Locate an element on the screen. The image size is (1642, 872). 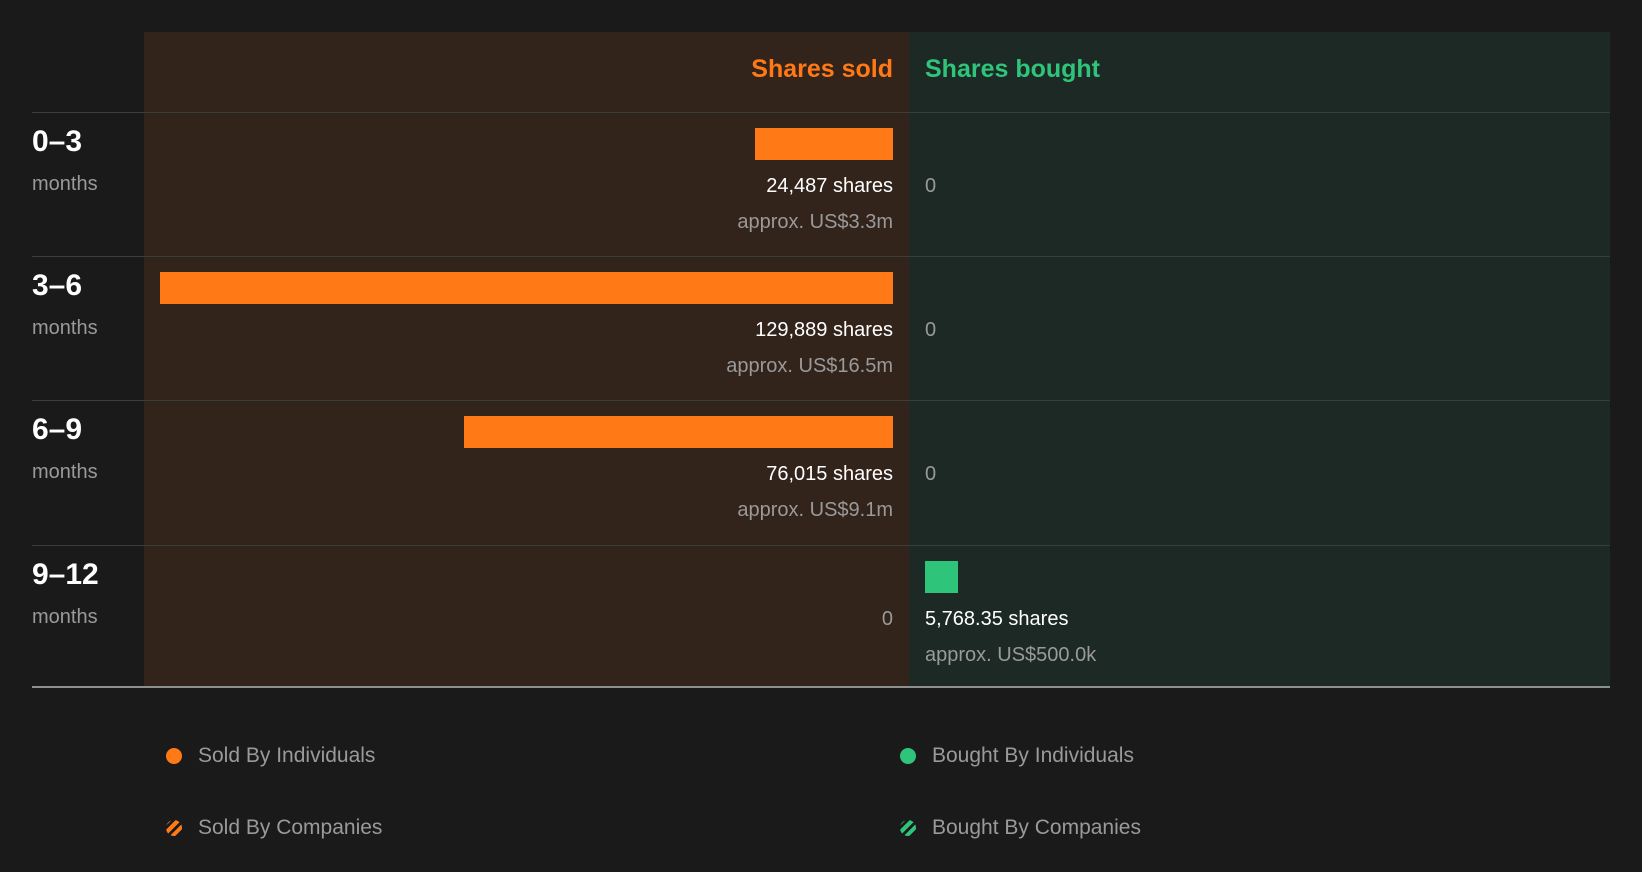
sold-shares-value: 129,889 shares is located at coordinates (824, 330).